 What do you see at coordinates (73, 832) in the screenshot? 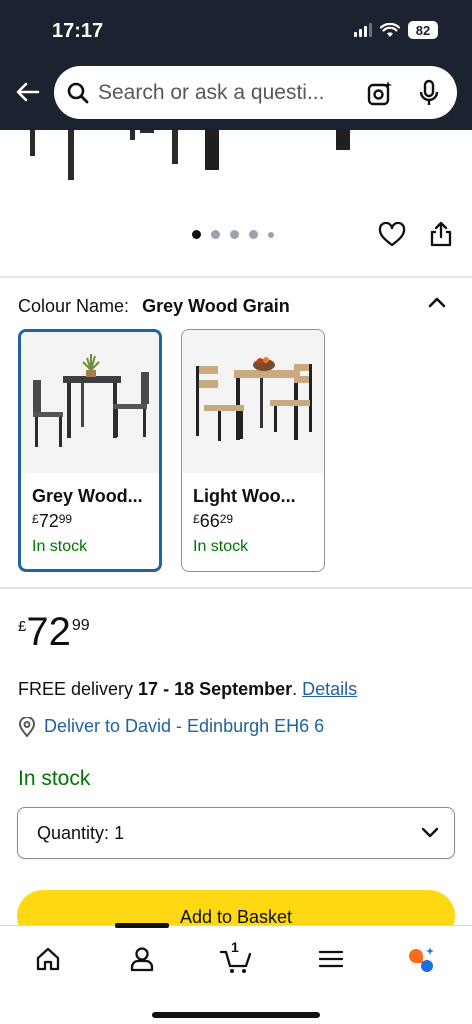
I see `quantity-label: Quantity:` at bounding box center [73, 832].